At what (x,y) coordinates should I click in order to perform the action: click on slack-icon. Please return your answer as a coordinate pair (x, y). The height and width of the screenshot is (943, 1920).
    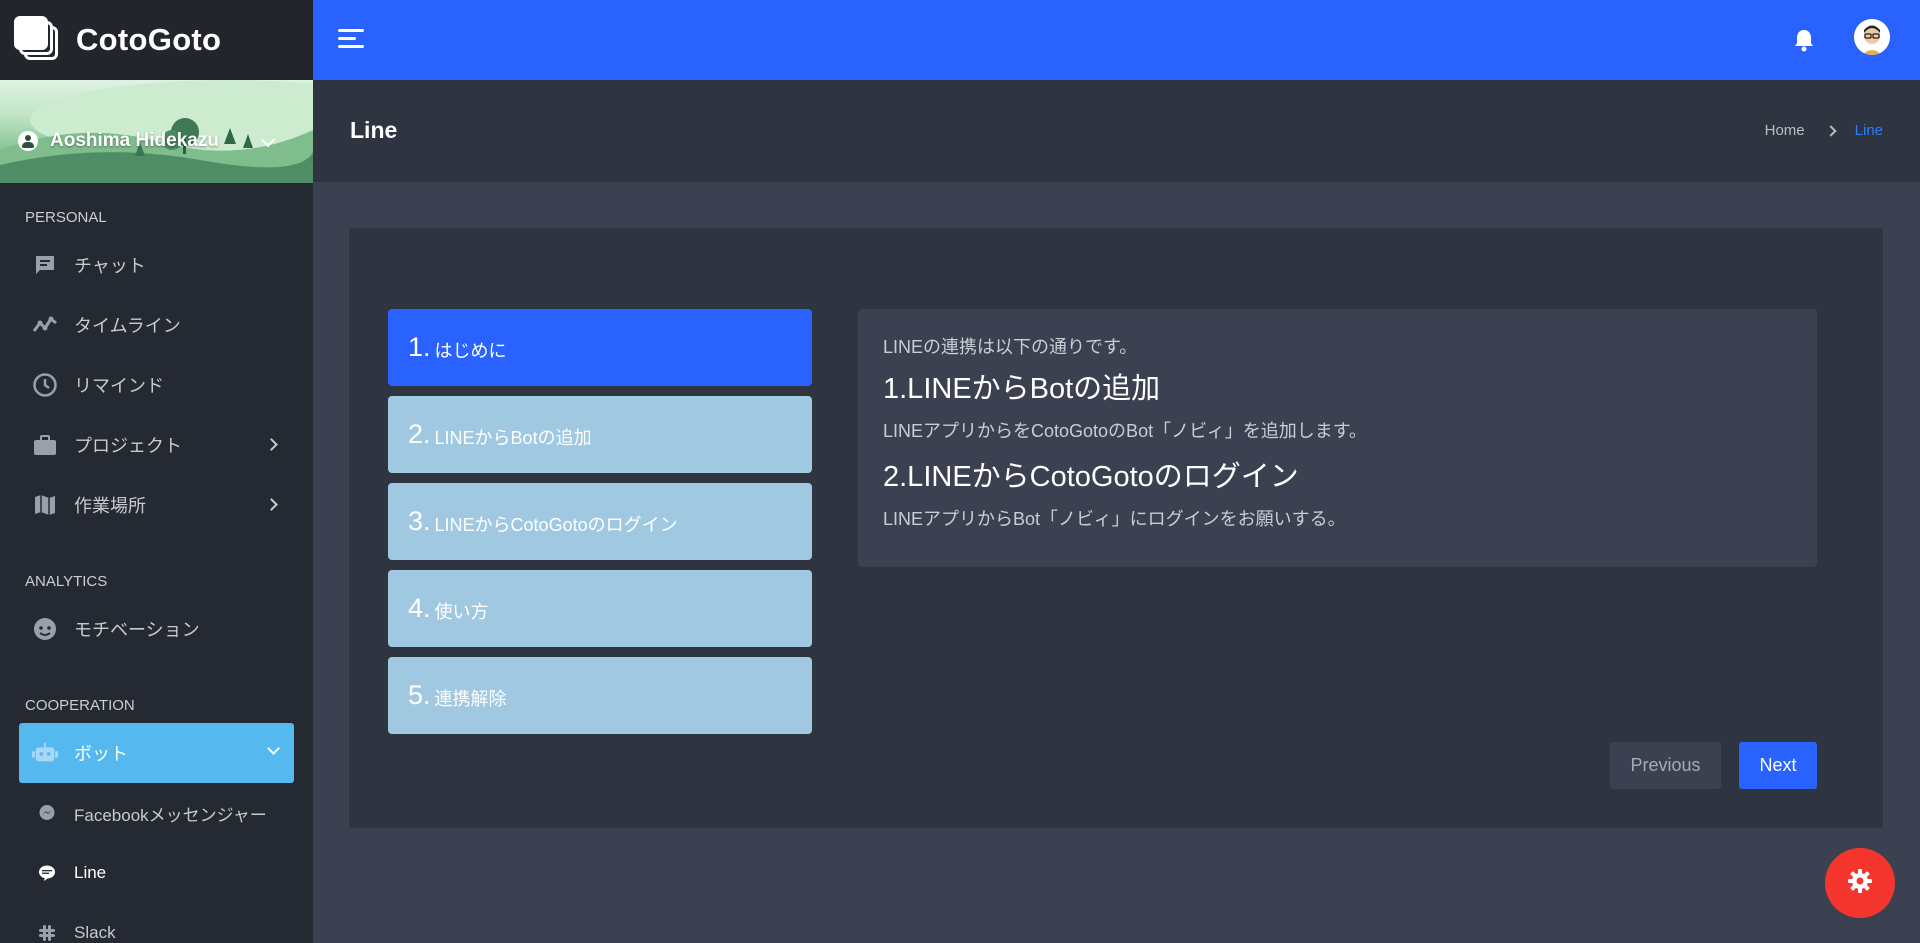
    Looking at the image, I should click on (47, 933).